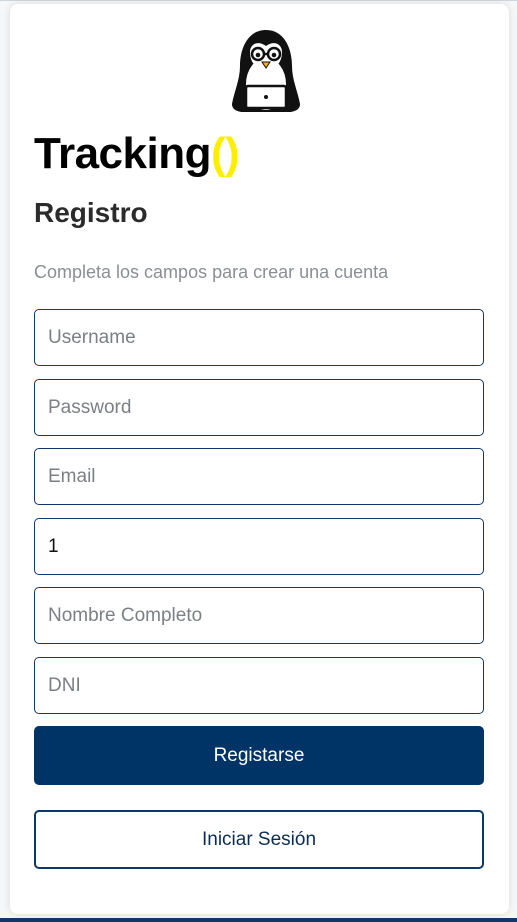 The image size is (517, 922). Describe the element at coordinates (259, 755) in the screenshot. I see `register-button: Registarse` at that location.